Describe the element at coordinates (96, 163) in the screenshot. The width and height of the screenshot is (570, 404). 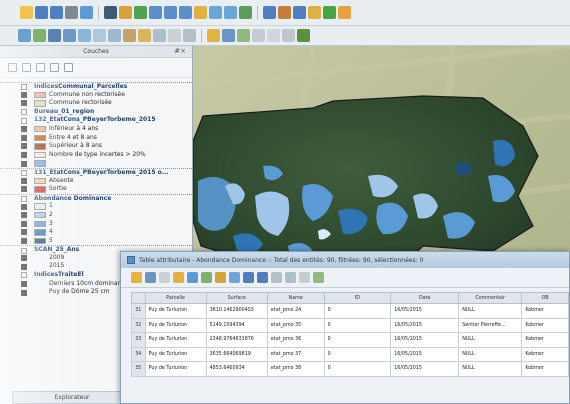
I see `layer-item` at that location.